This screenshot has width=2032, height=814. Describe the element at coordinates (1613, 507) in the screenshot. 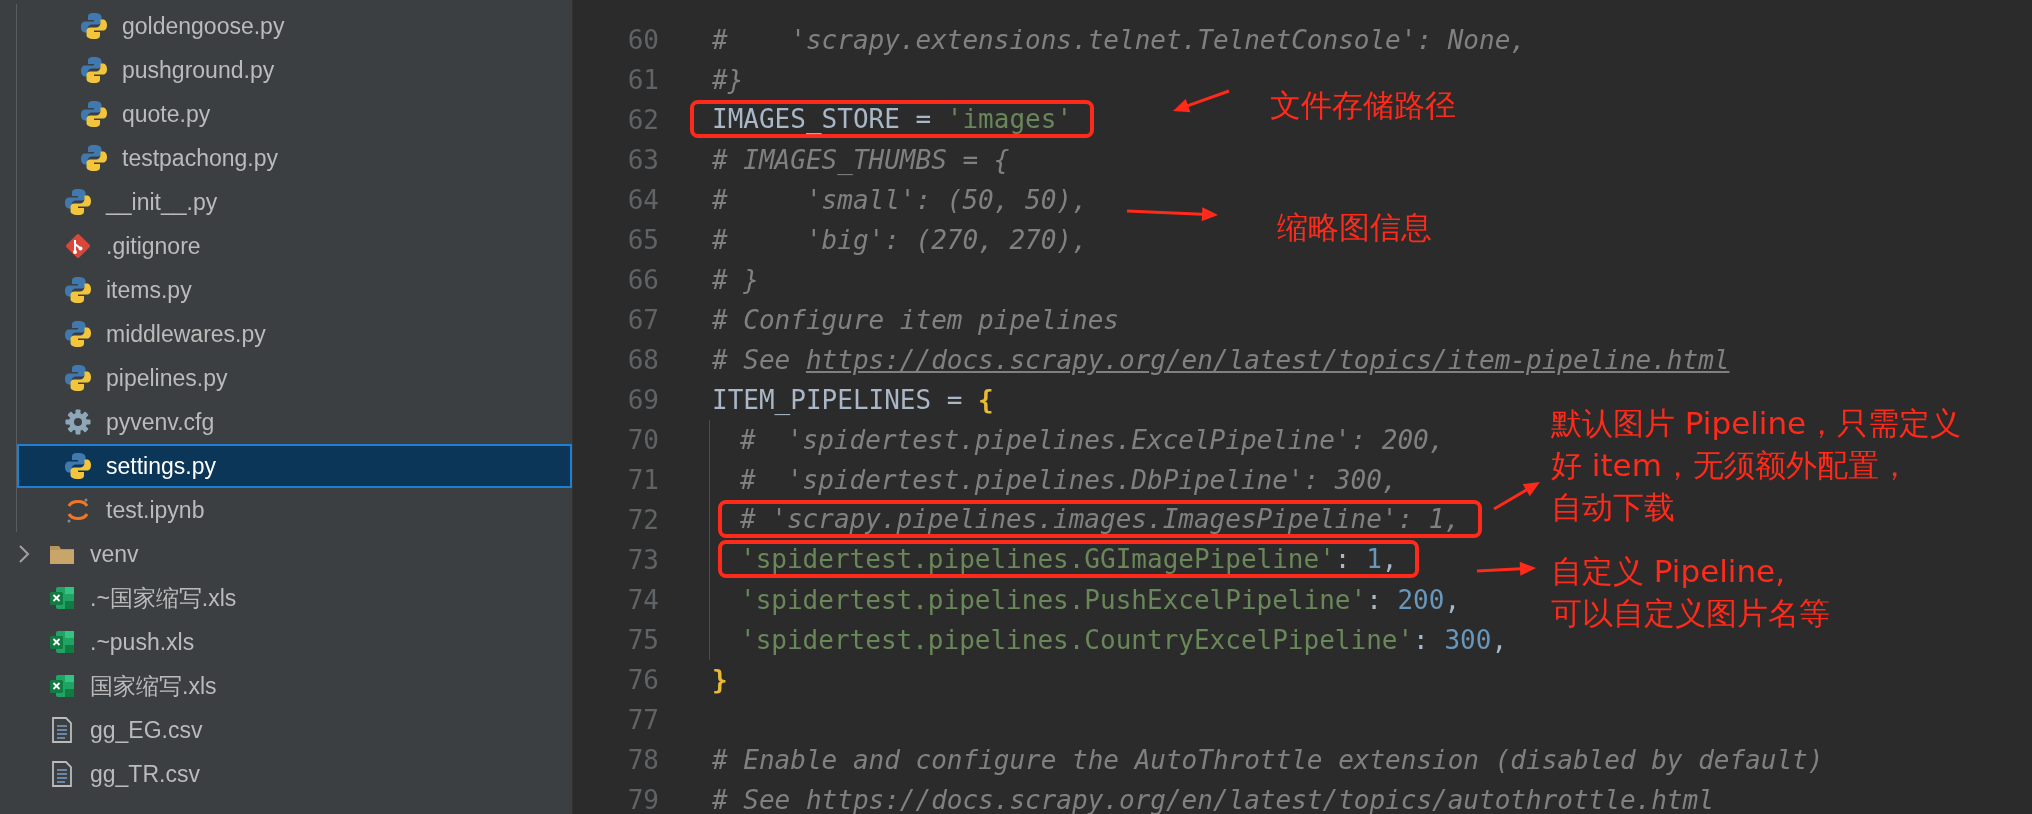

I see `annotation-note: 自动下载` at that location.